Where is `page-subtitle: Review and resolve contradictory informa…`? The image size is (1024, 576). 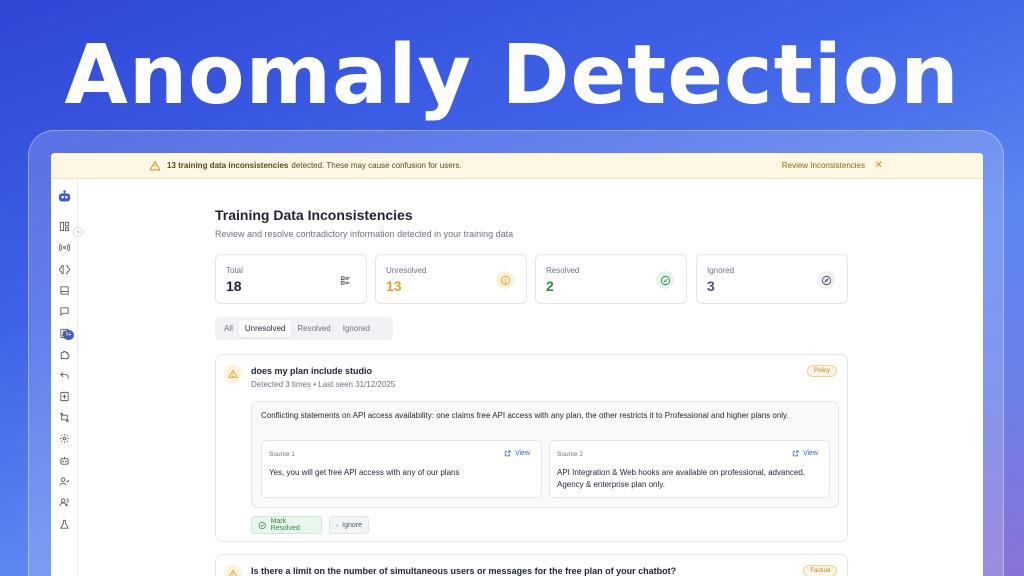
page-subtitle: Review and resolve contradictory informa… is located at coordinates (364, 234).